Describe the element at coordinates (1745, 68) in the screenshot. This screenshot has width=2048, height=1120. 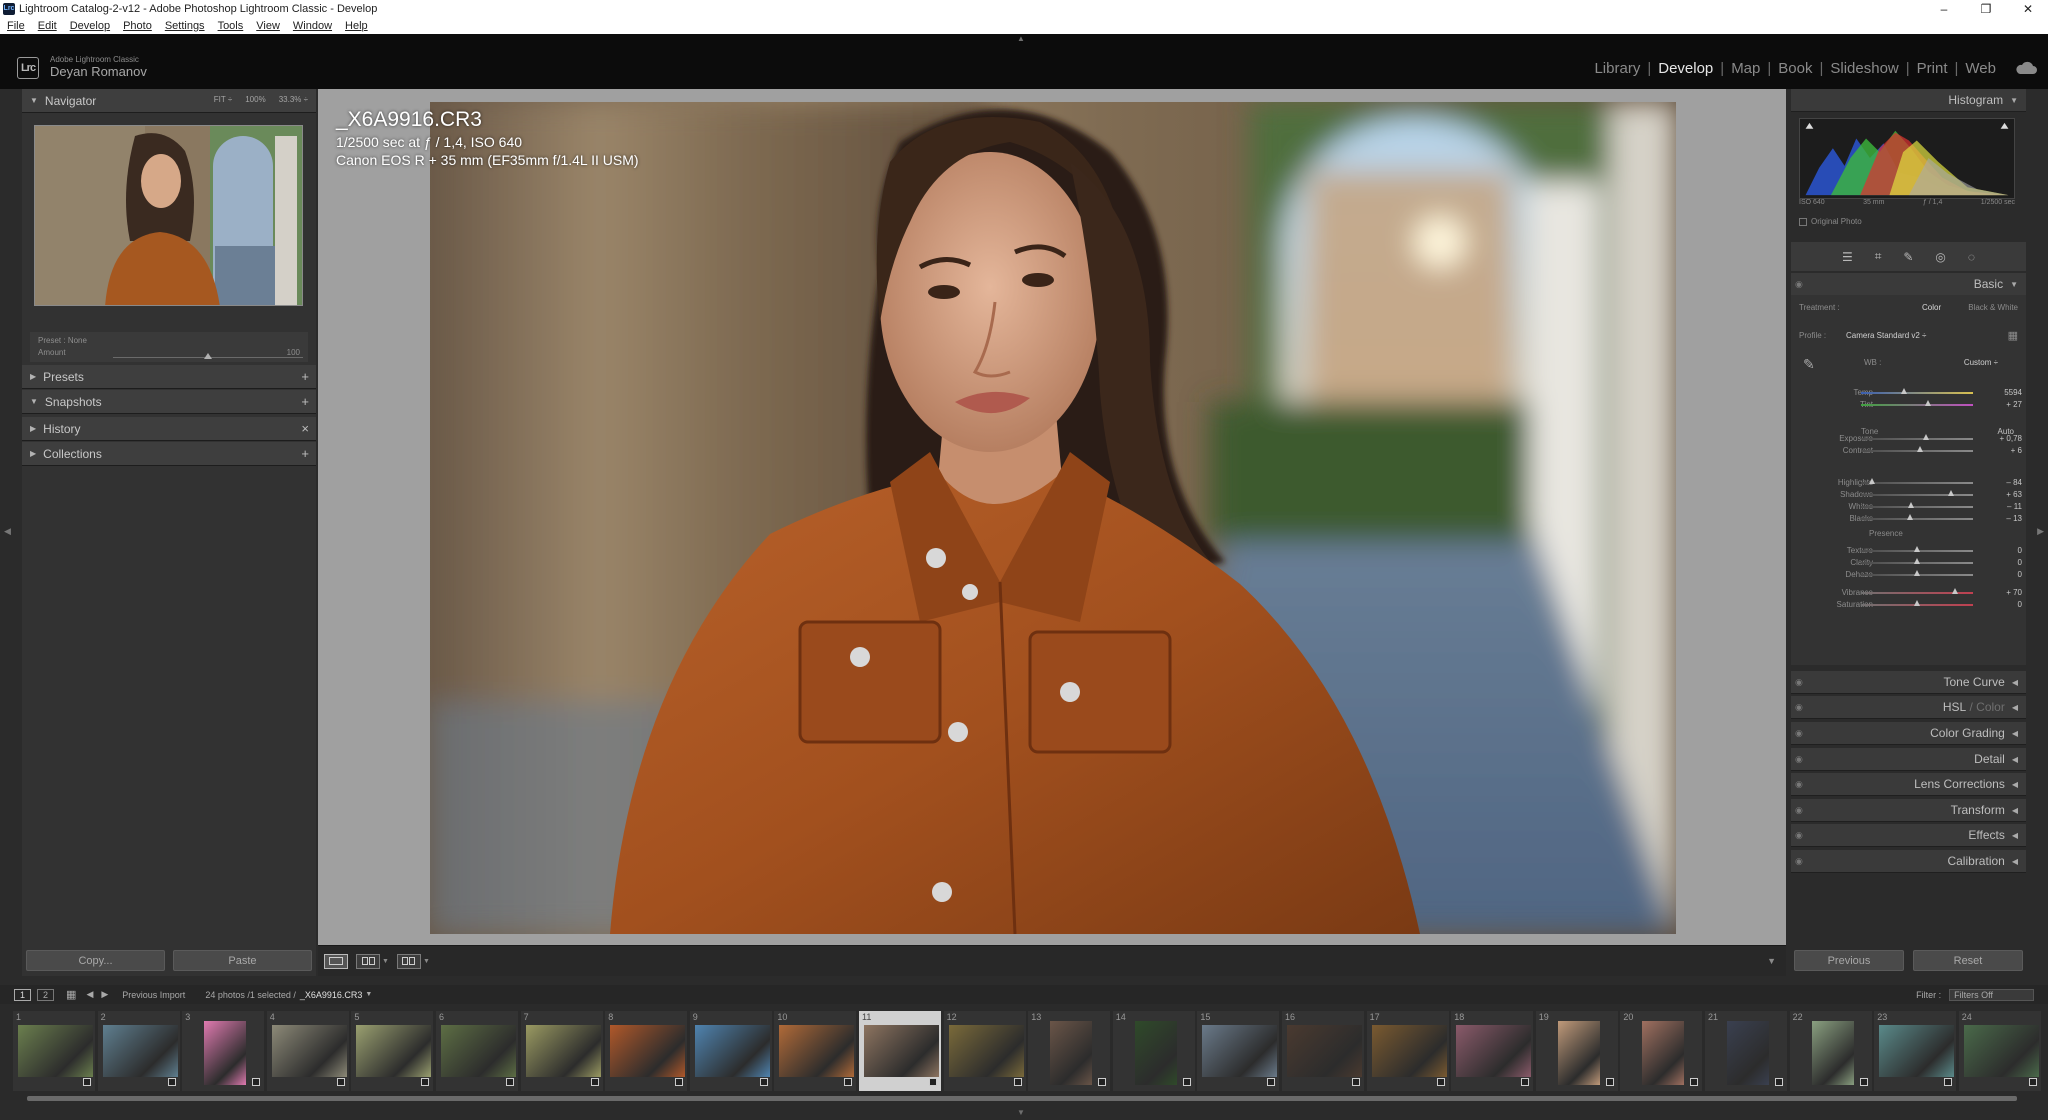
I see `module-map: Map` at that location.